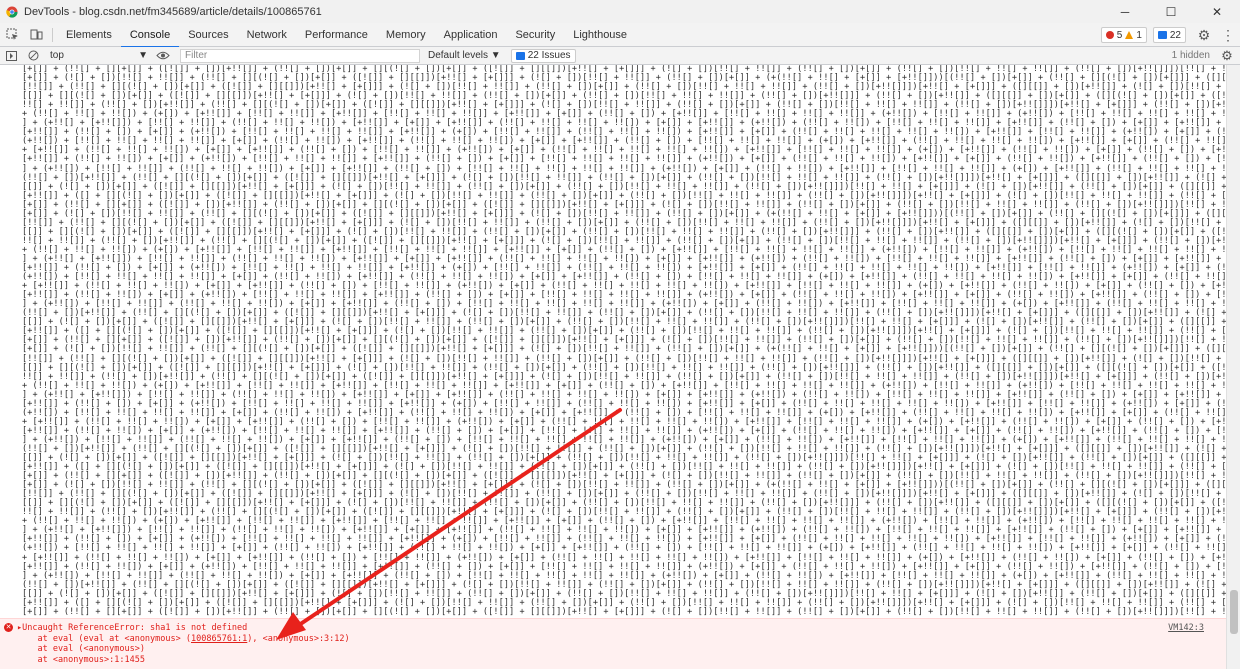  I want to click on messages-counter: 22, so click(1169, 35).